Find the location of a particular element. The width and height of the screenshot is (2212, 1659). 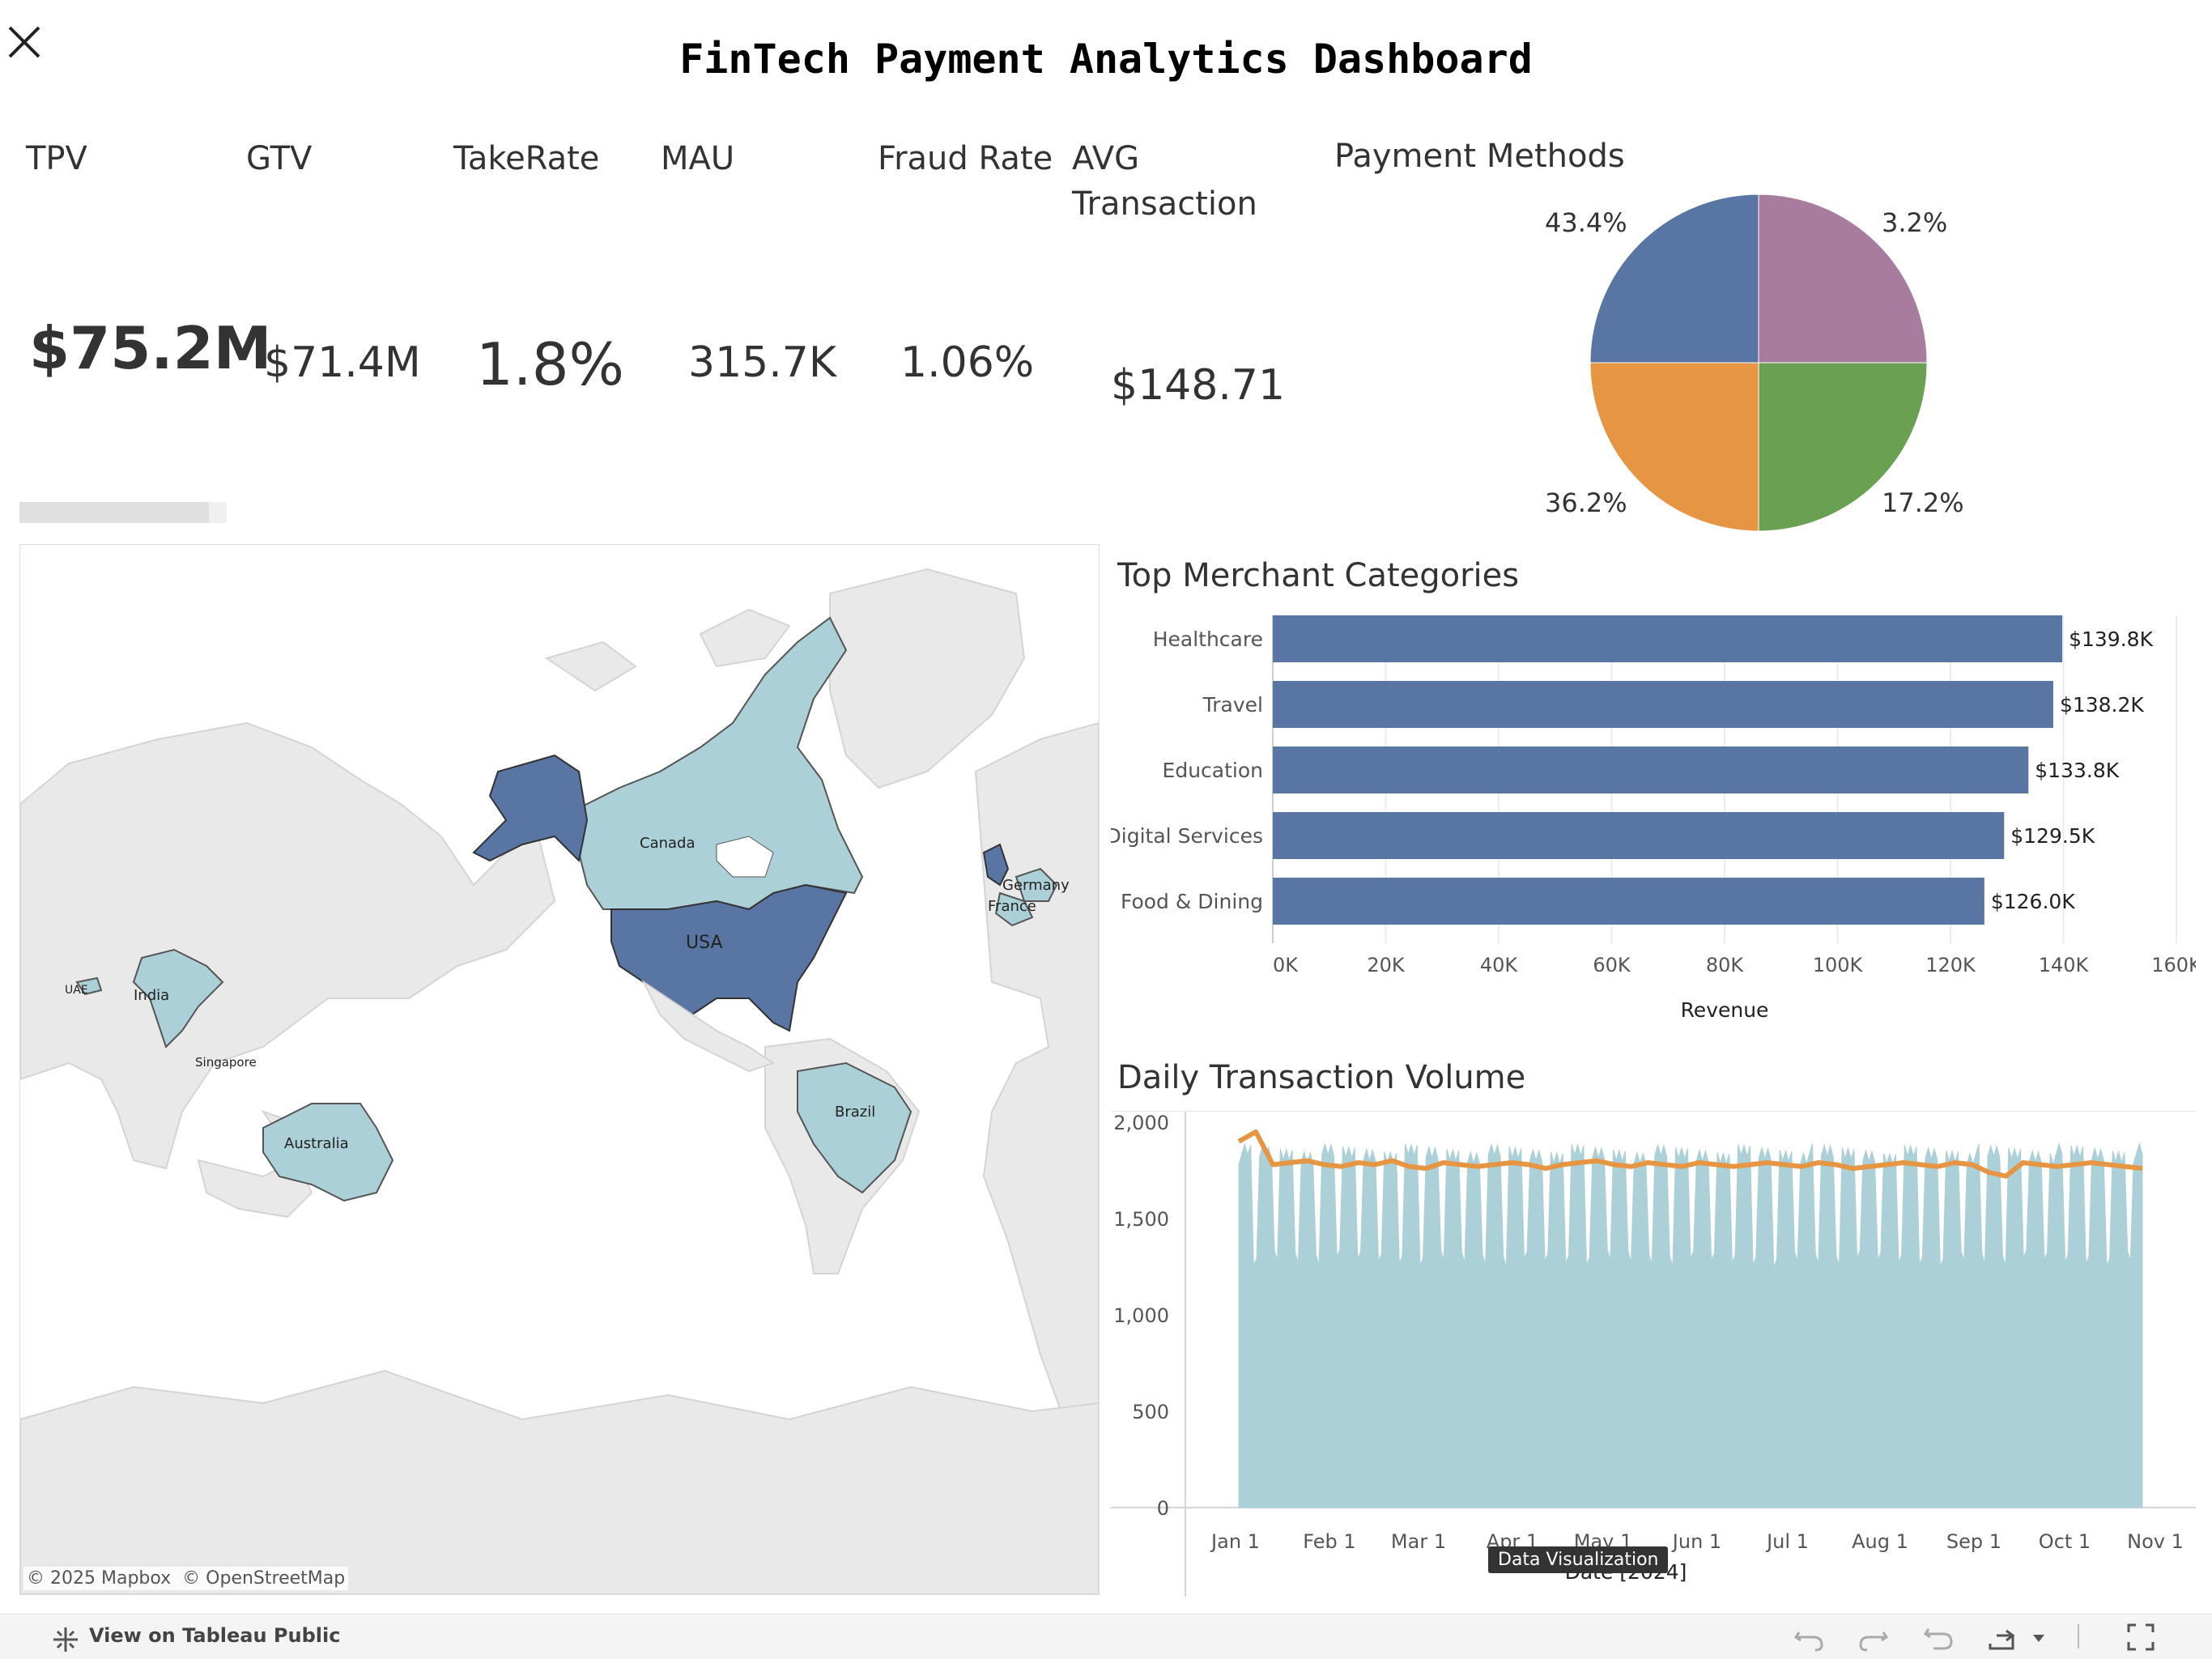

kpi-value-mau: 315.7K is located at coordinates (762, 362).